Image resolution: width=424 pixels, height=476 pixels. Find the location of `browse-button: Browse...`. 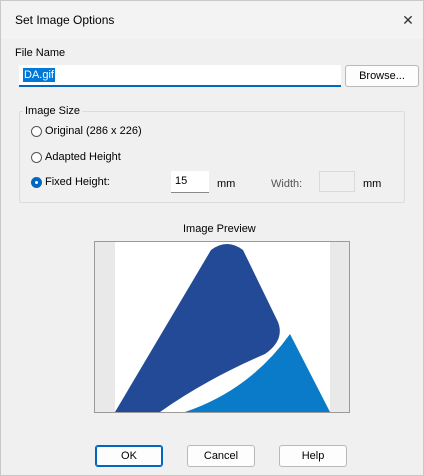

browse-button: Browse... is located at coordinates (382, 76).